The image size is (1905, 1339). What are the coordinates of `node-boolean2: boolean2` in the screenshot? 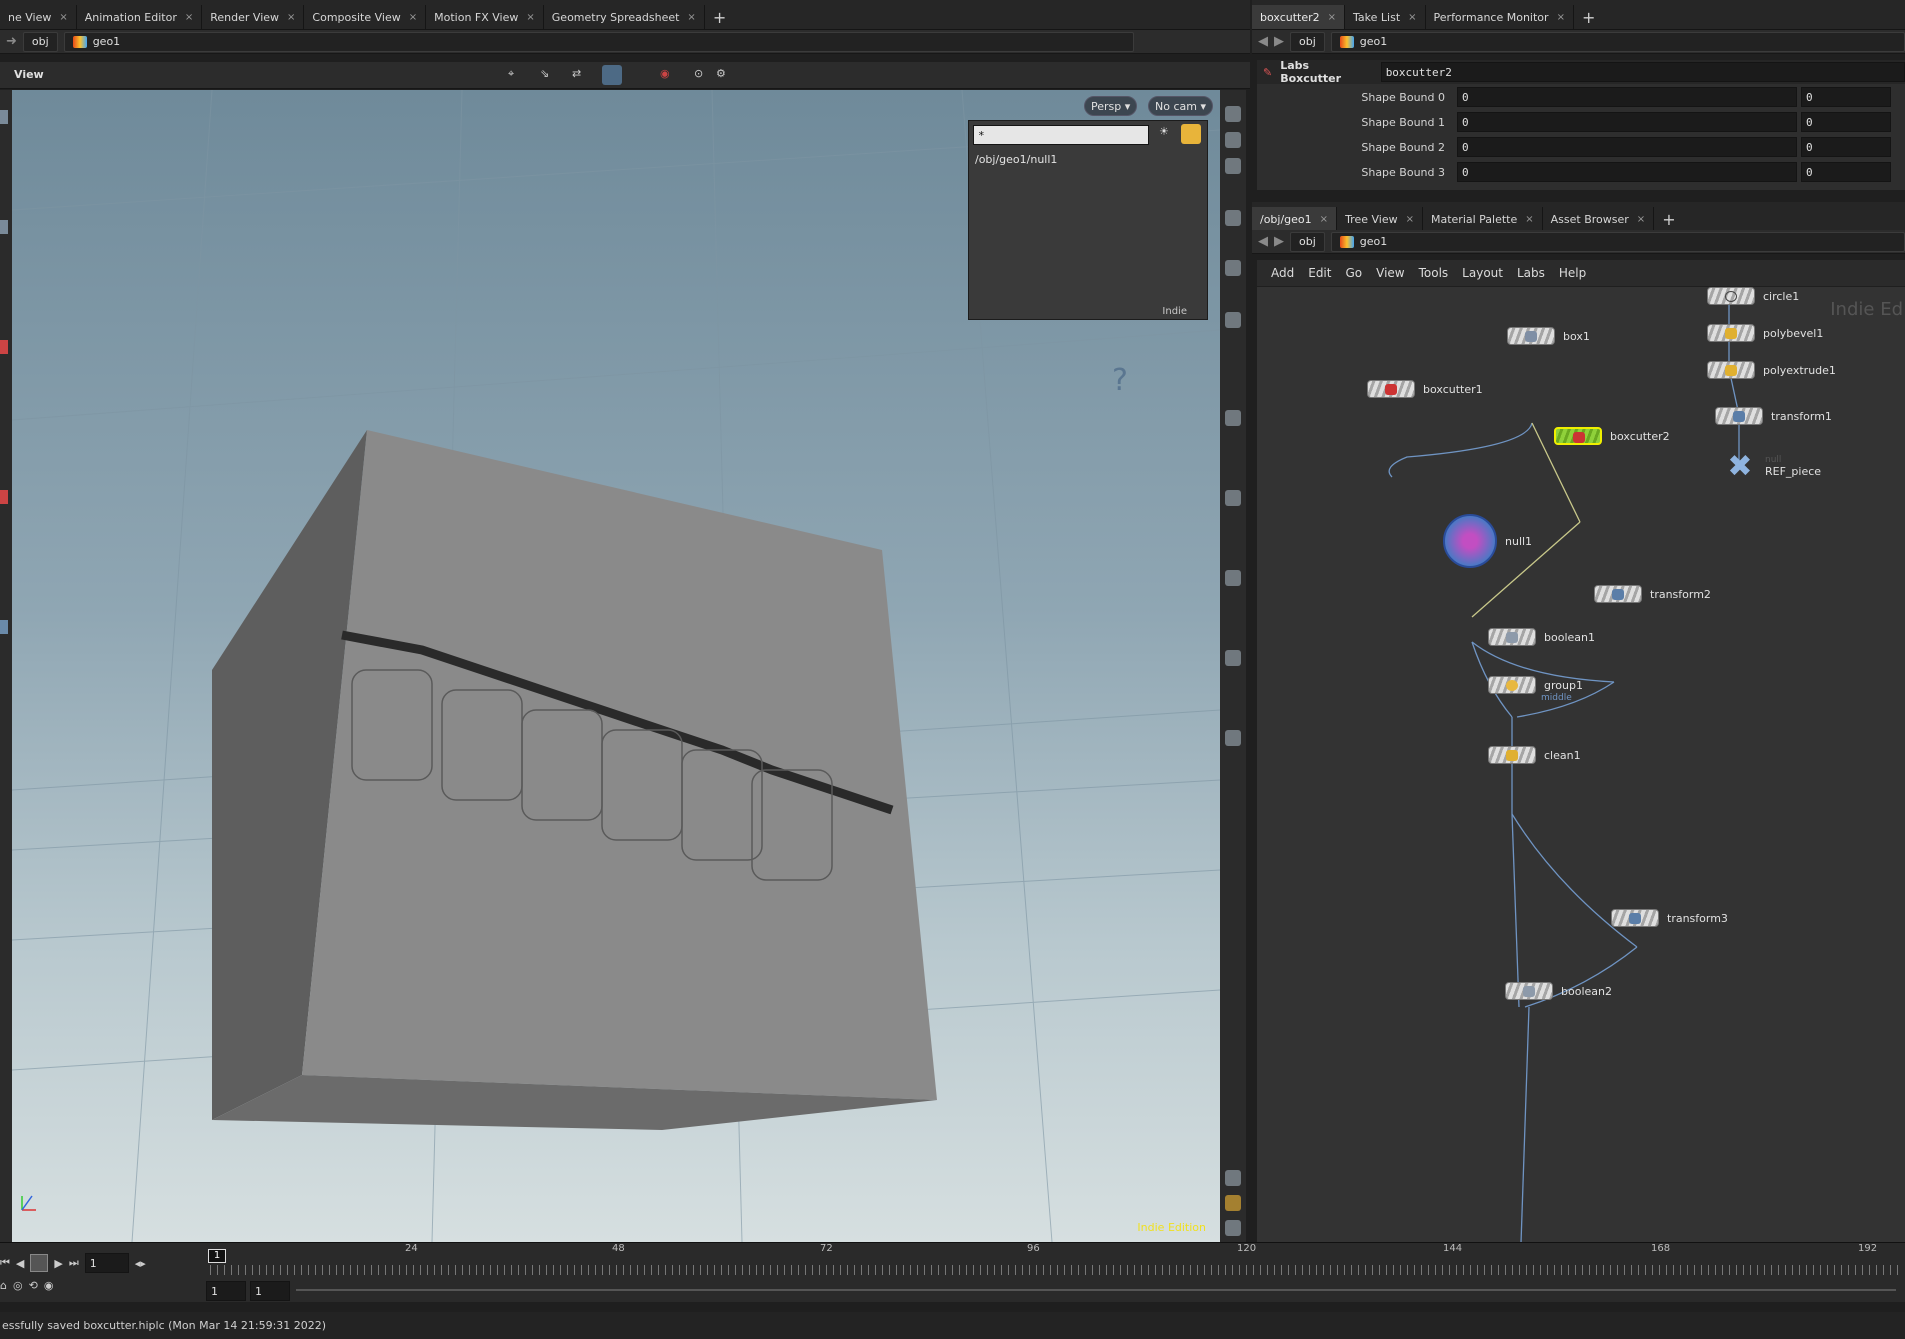 It's located at (1558, 991).